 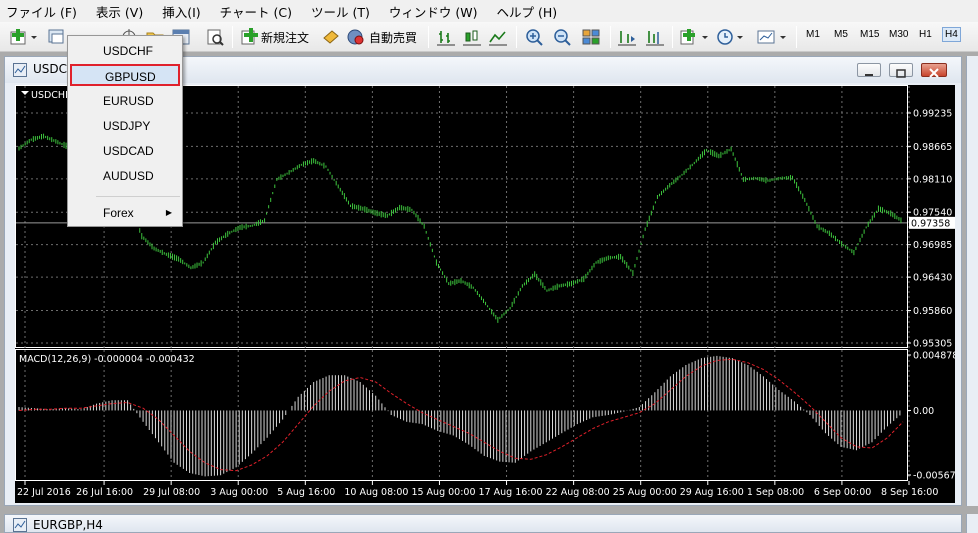 I want to click on time-tick-label: 26 Jul 16:00, so click(x=104, y=492).